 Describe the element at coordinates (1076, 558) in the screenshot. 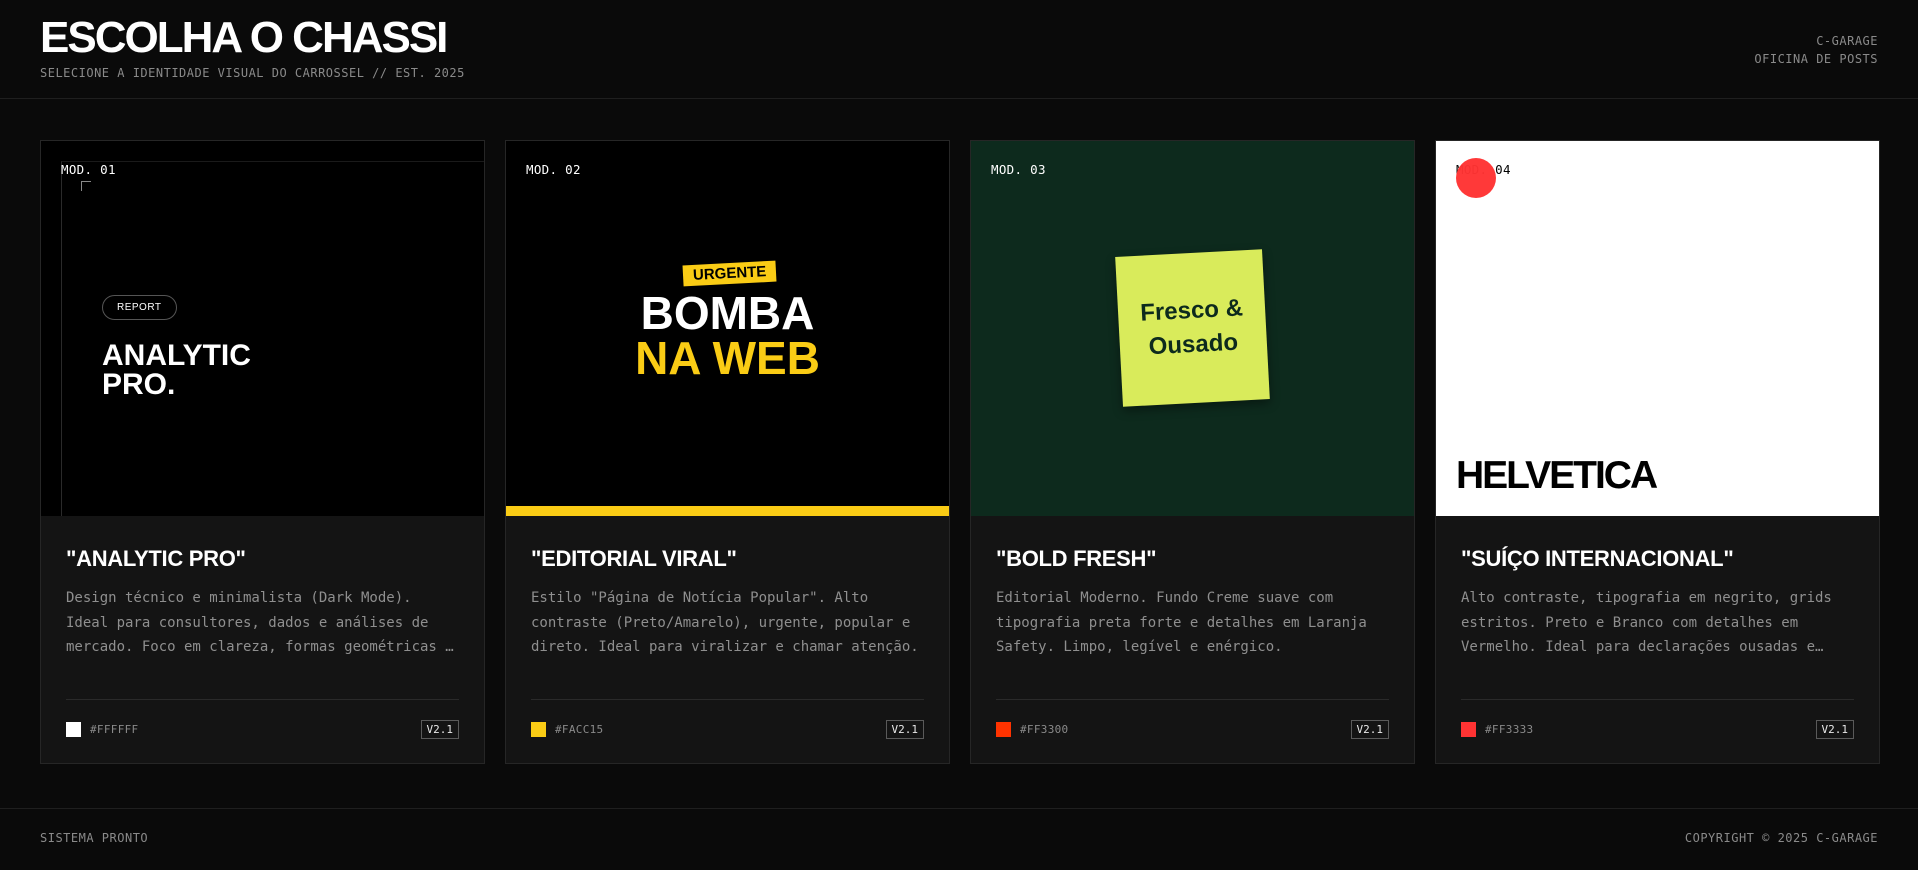

I see `card-title: "BOLD FRESH"` at that location.